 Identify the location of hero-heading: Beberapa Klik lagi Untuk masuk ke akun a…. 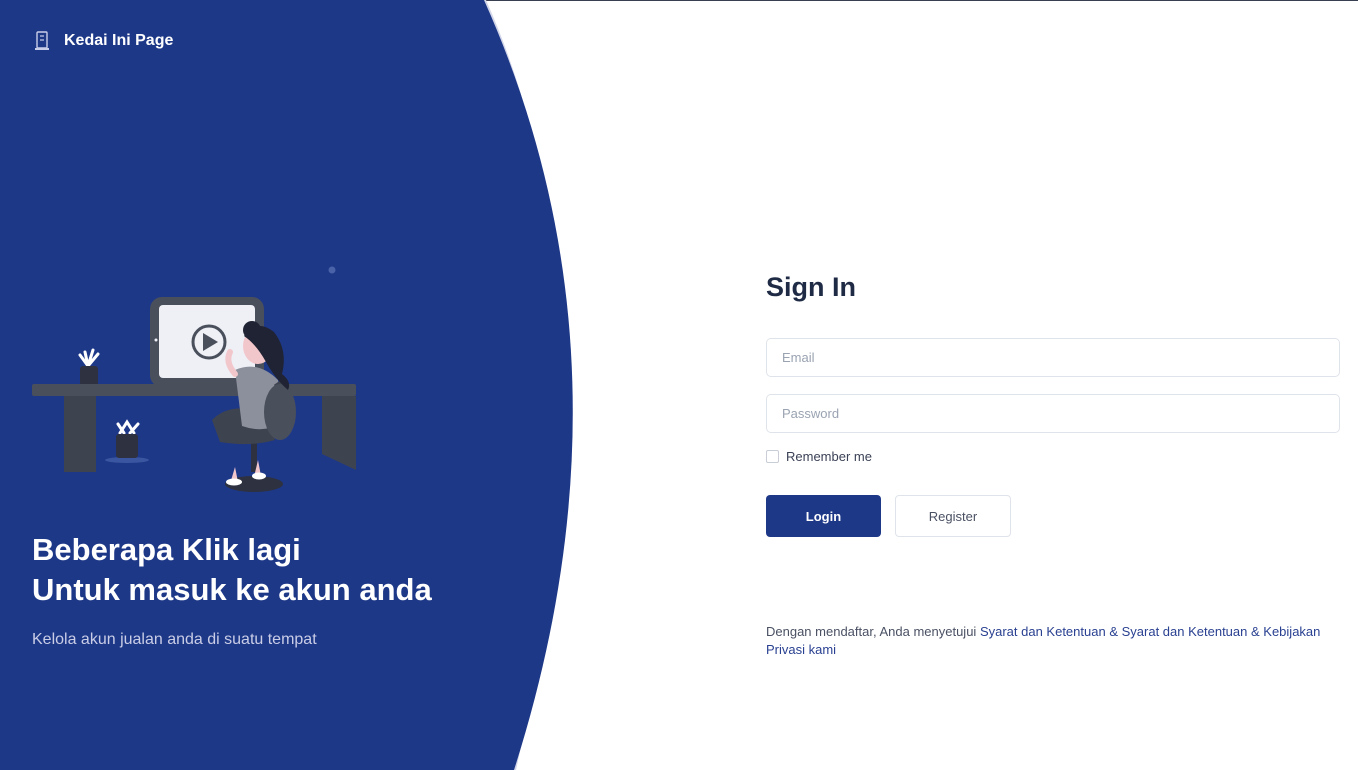
(232, 570).